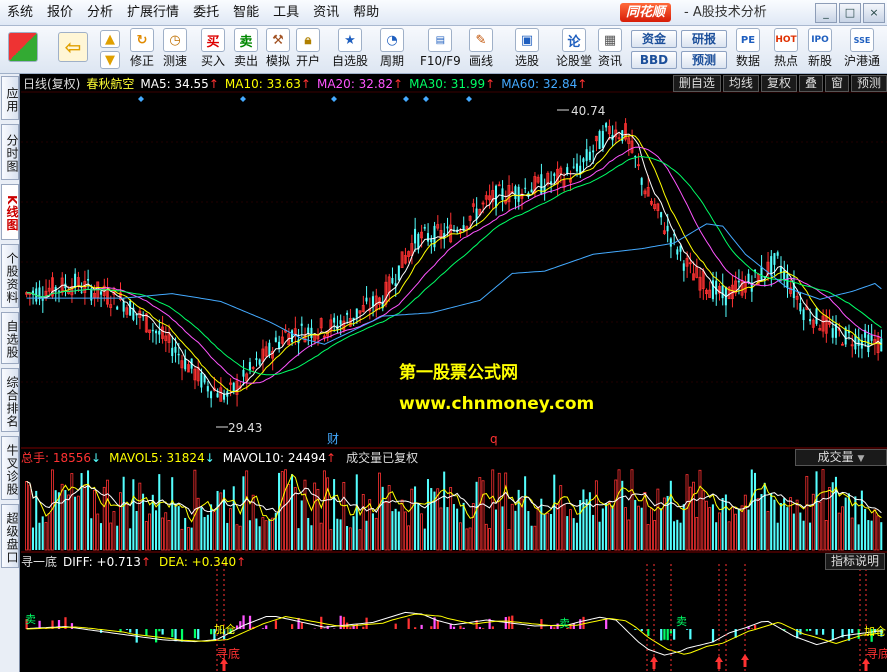 The image size is (887, 672). Describe the element at coordinates (874, 13) in the screenshot. I see `close-button: ×` at that location.